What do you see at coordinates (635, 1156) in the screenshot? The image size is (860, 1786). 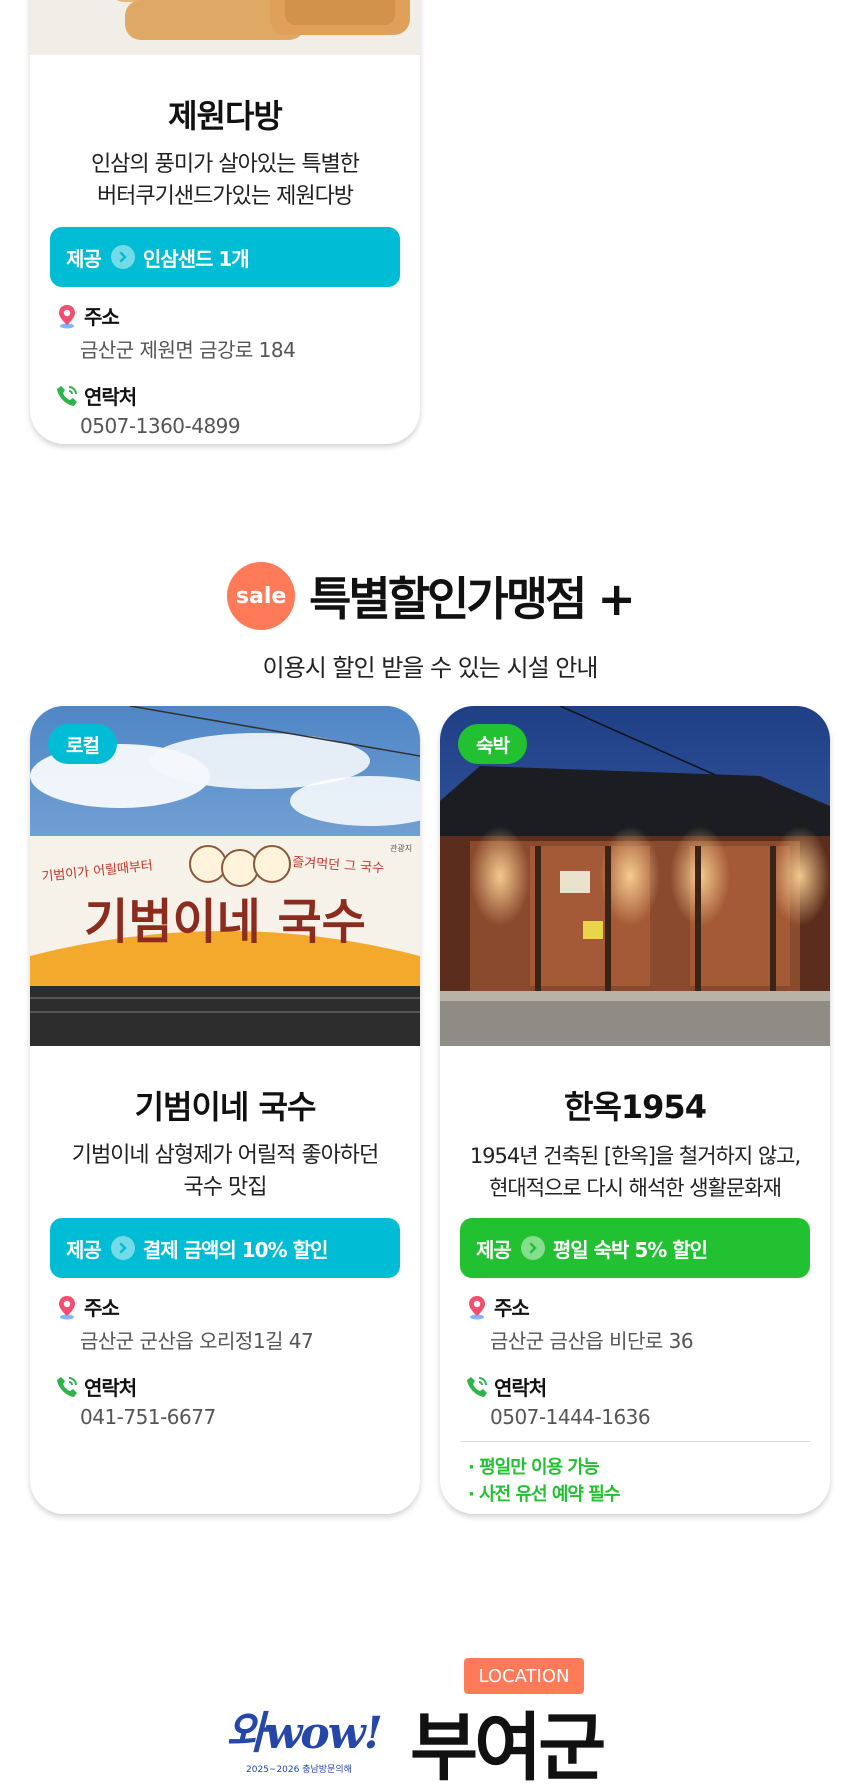 I see `description-line: 1954년 건축된 [한옥]을 철거하지 않고,` at bounding box center [635, 1156].